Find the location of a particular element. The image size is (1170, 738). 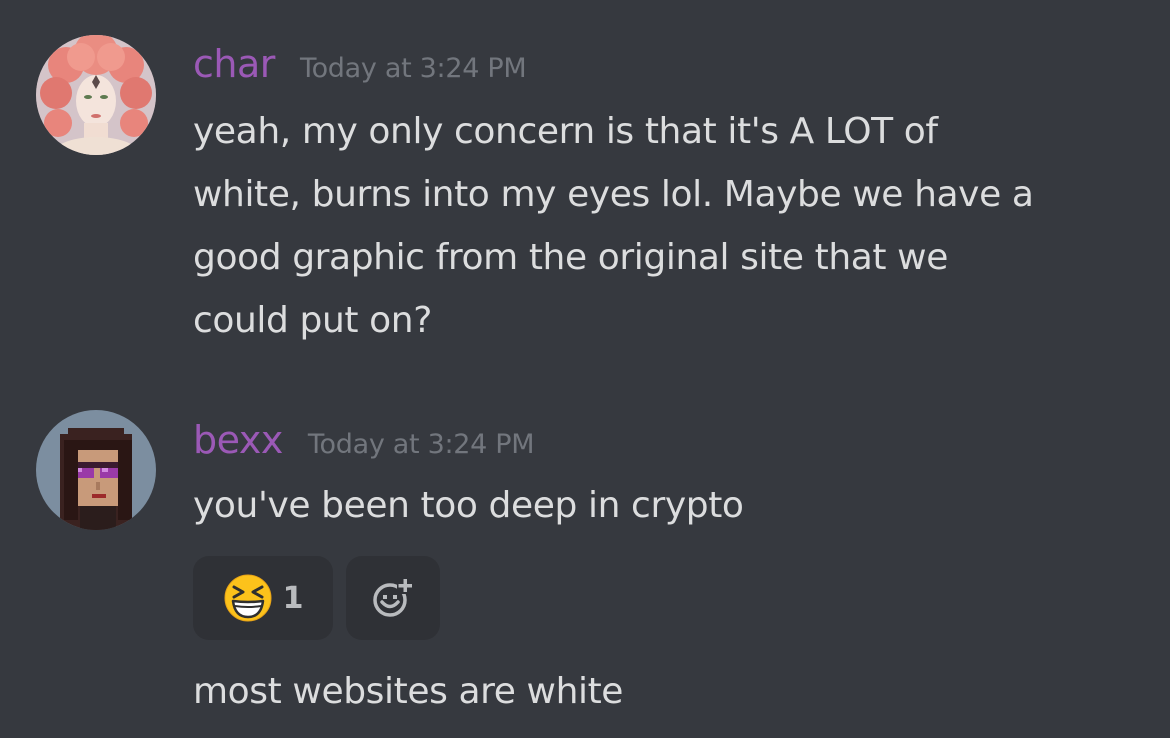

message-content: you've been too deep in crypto is located at coordinates (673, 505).